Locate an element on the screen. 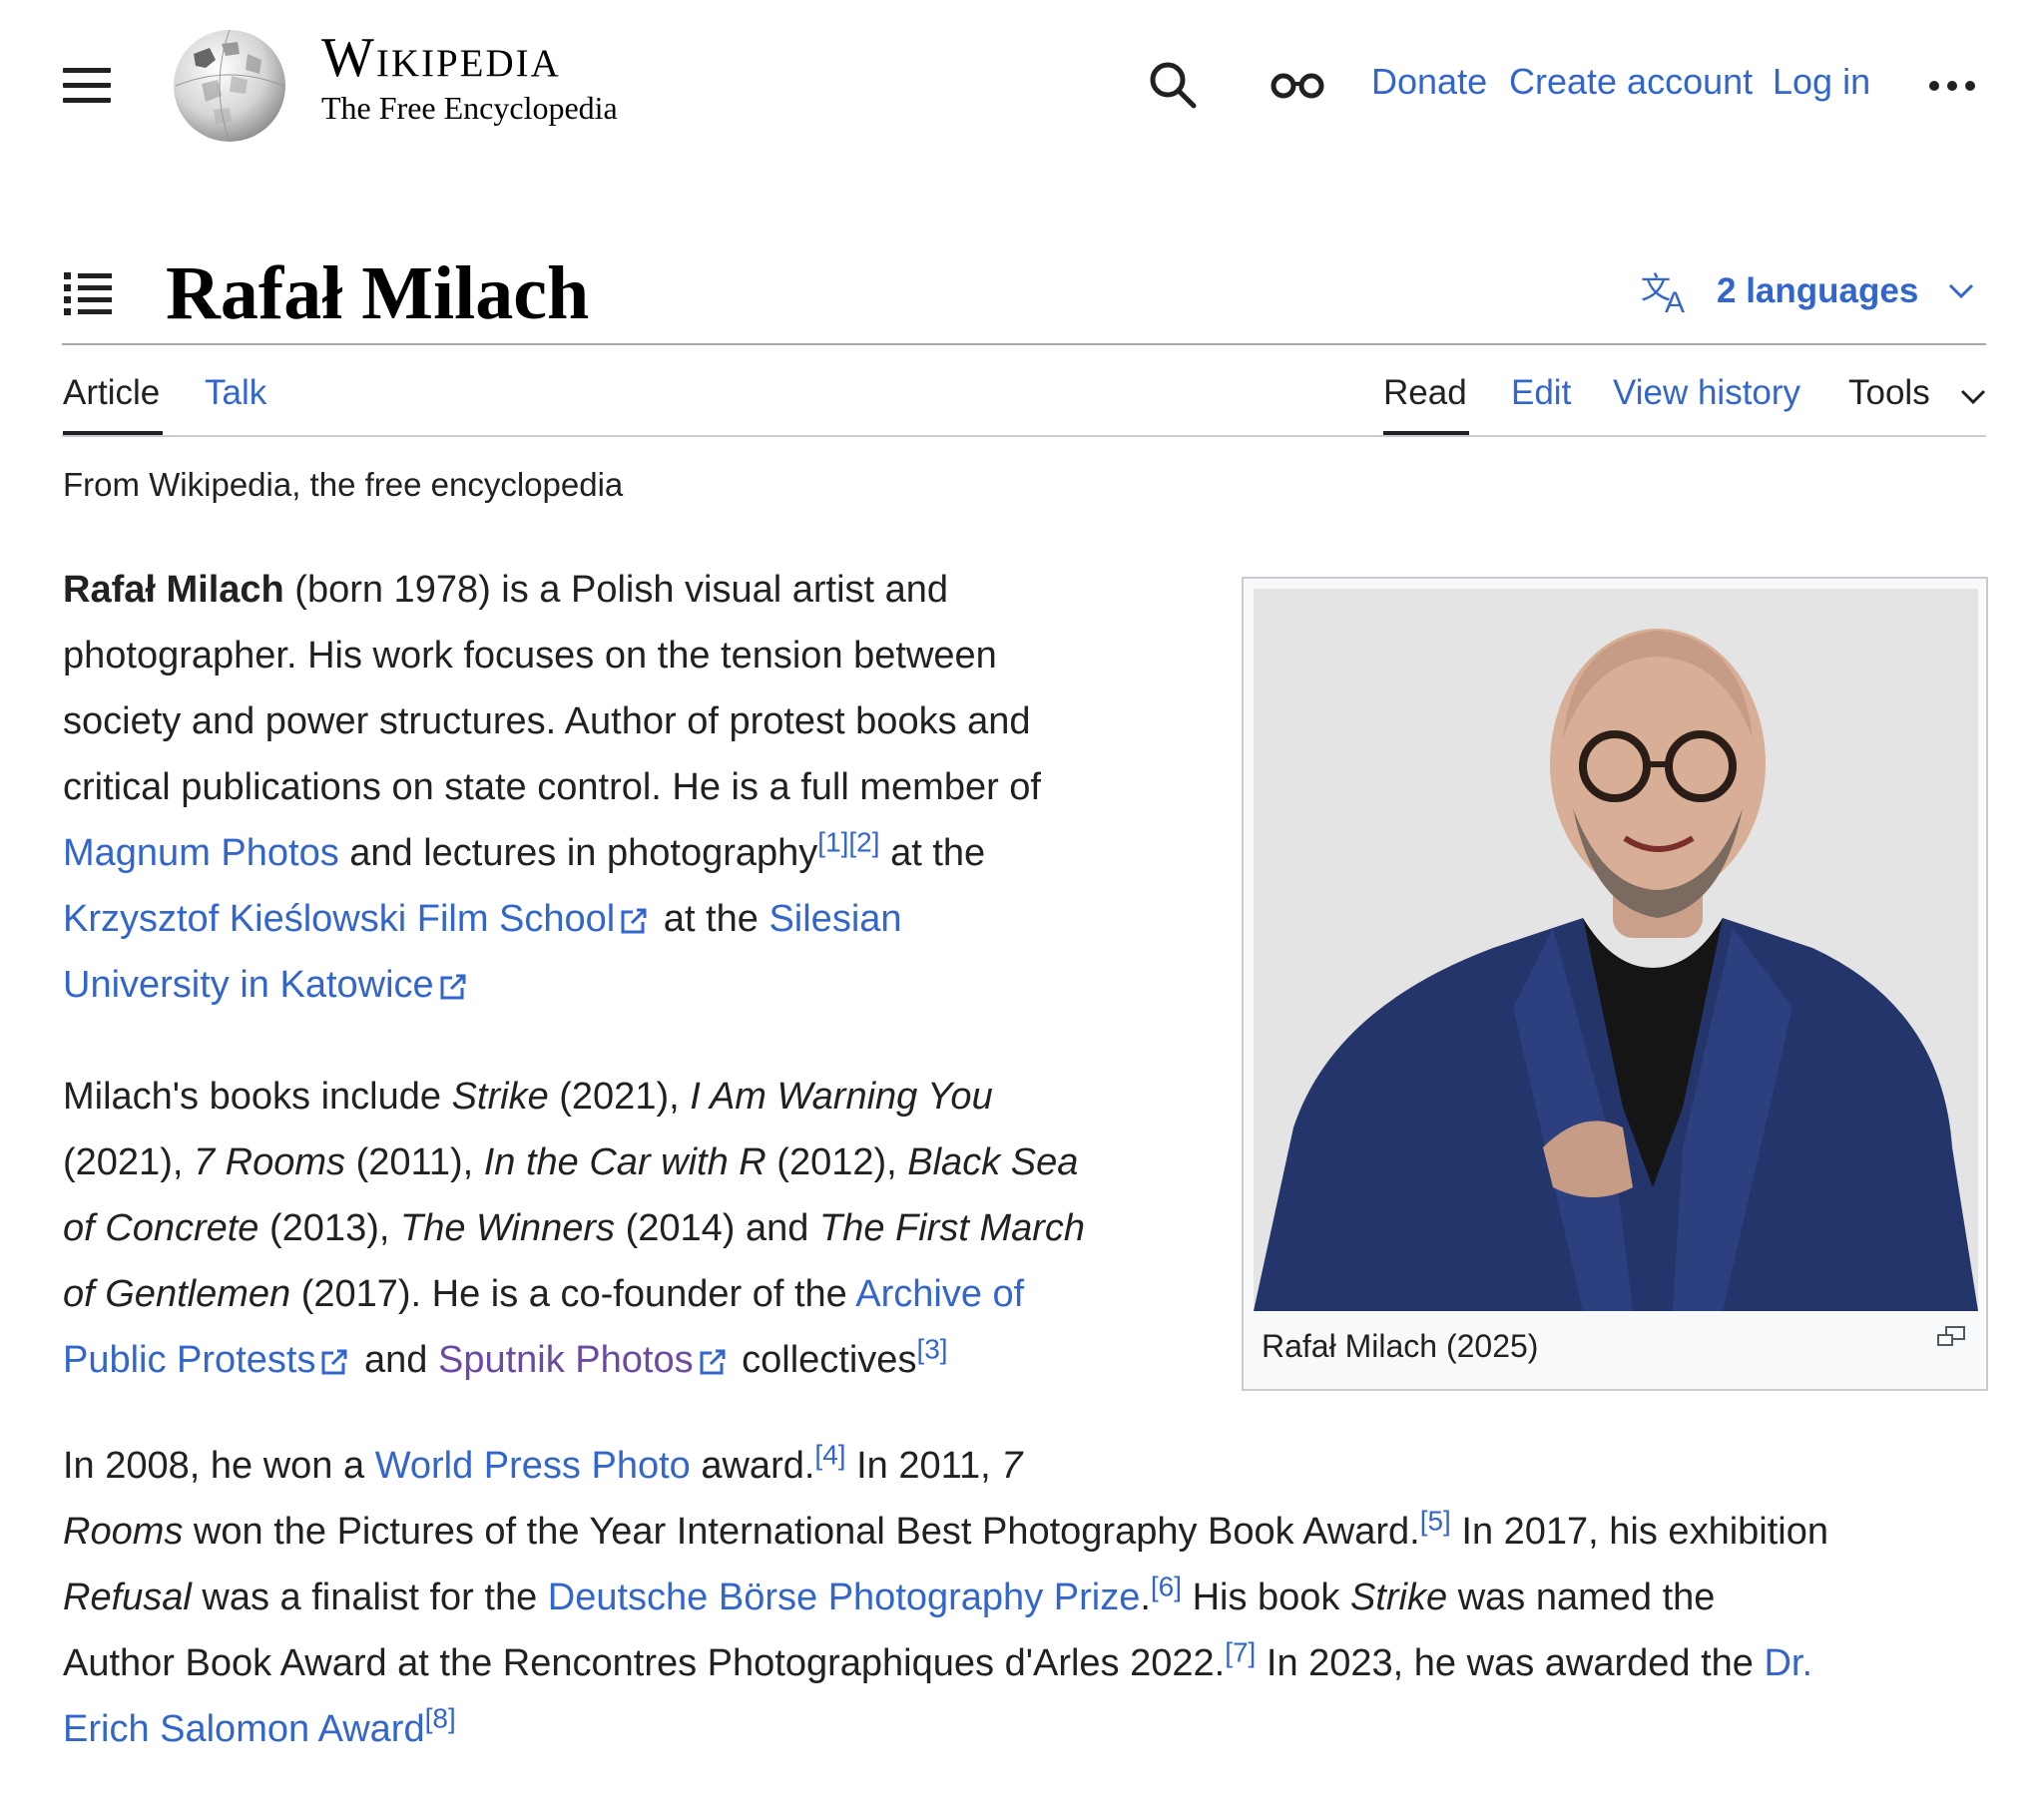 The height and width of the screenshot is (1807, 2044). chevron-down-icon is located at coordinates (1961, 291).